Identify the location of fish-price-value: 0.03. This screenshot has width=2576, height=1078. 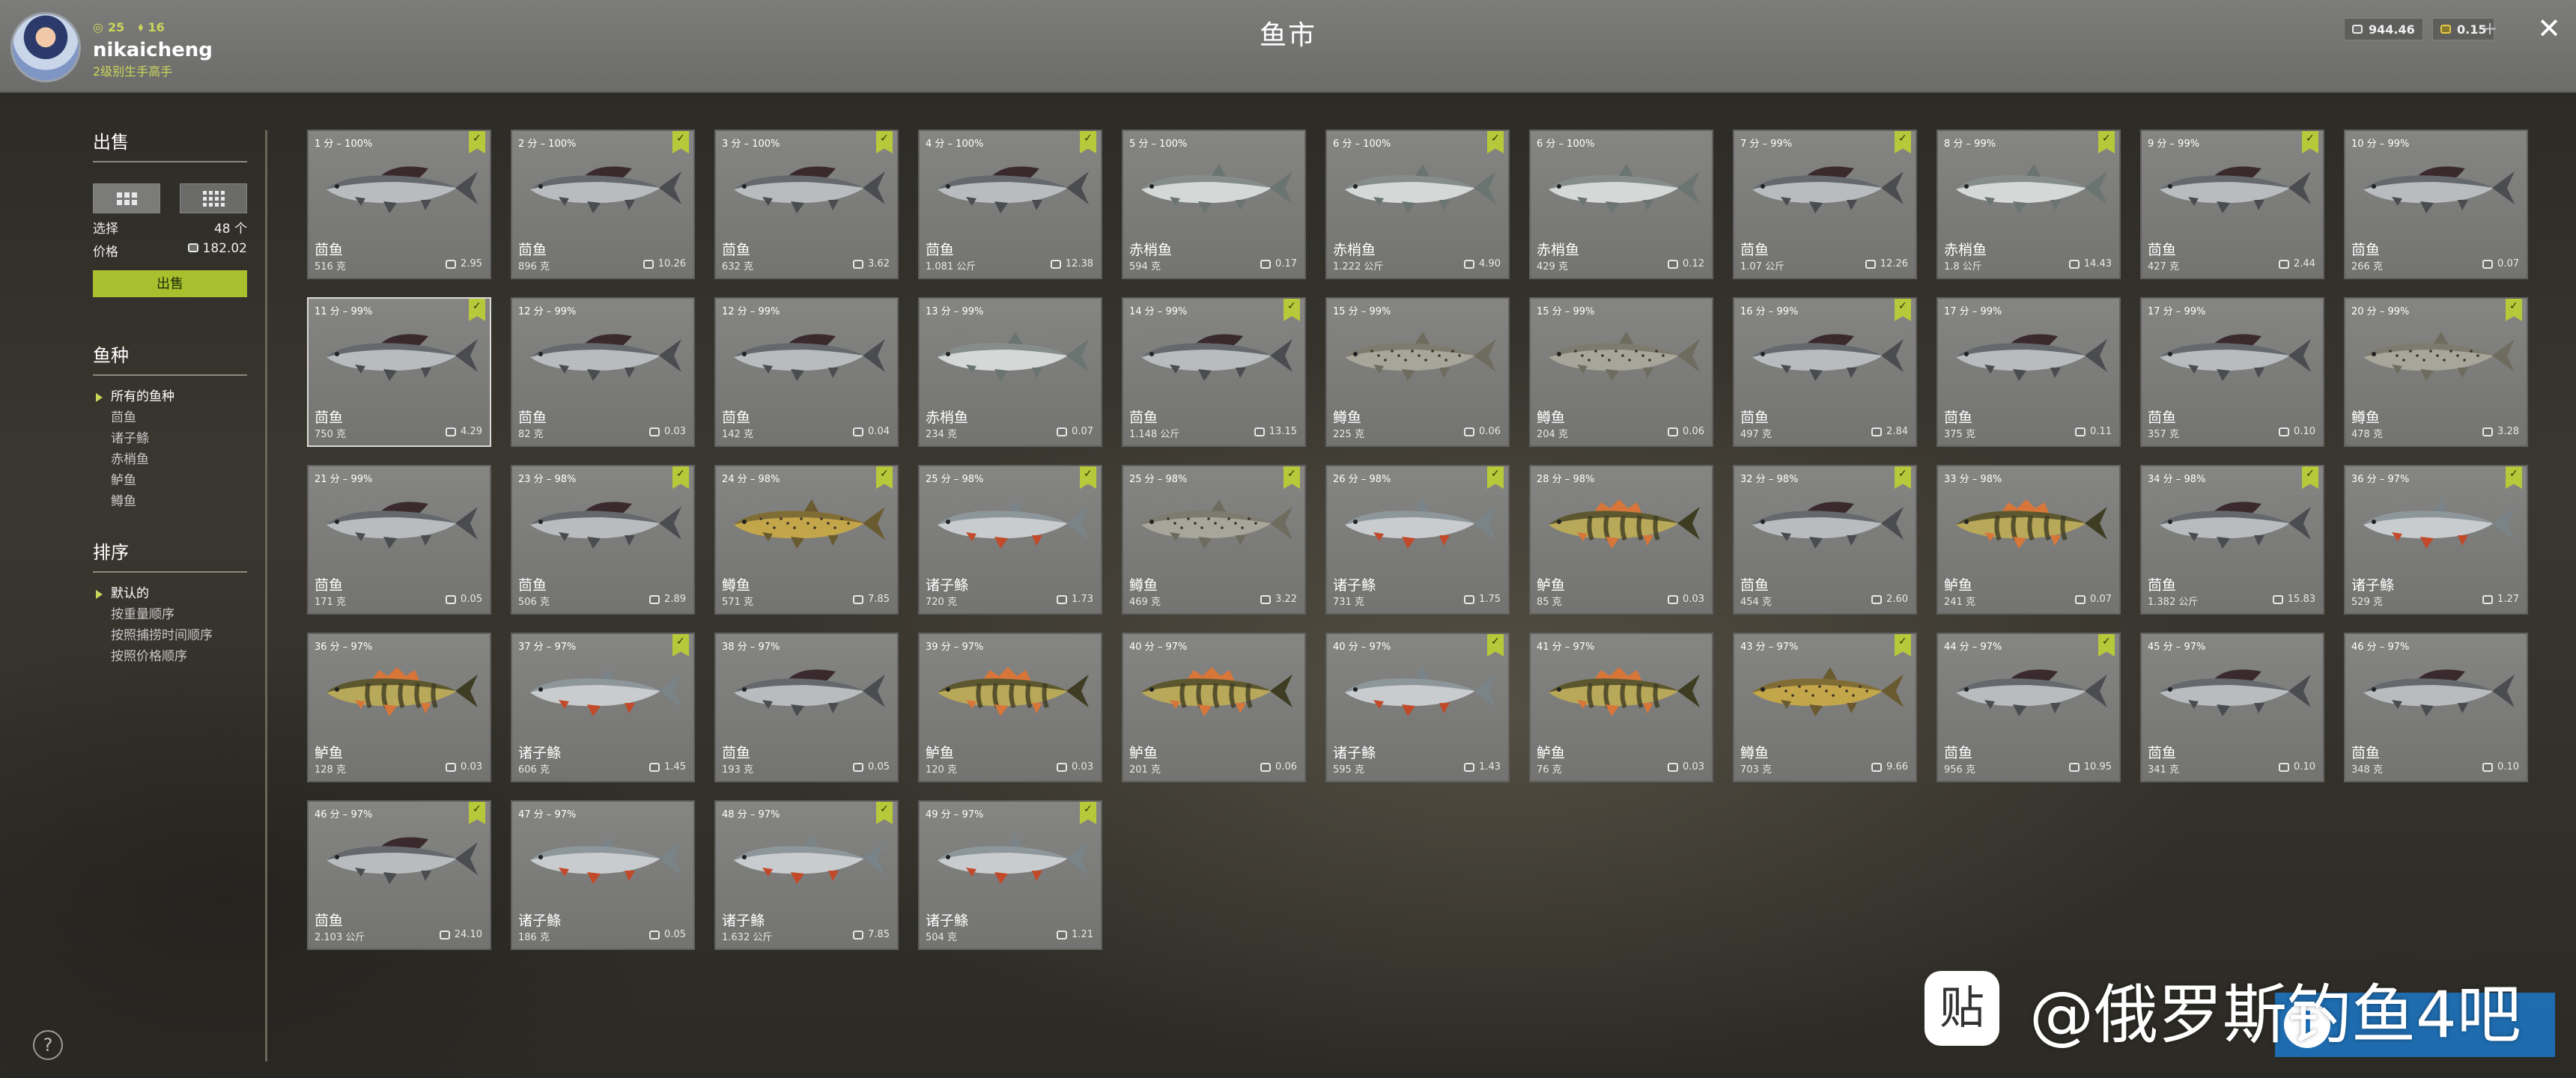
(675, 431).